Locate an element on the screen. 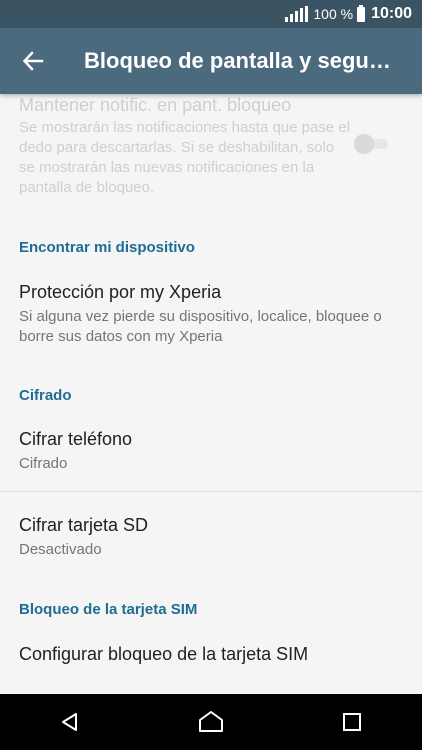 The image size is (422, 750). encrypt-sd-setting: Cifrar tarjeta SD Desactivado is located at coordinates (211, 536).